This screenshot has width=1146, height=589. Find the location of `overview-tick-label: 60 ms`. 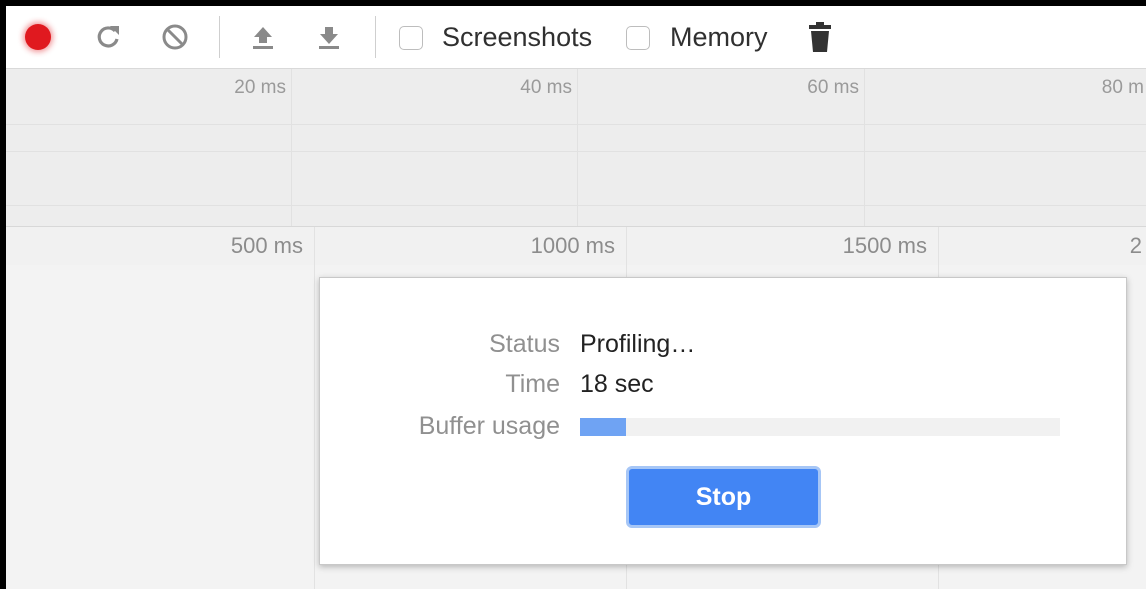

overview-tick-label: 60 ms is located at coordinates (833, 87).